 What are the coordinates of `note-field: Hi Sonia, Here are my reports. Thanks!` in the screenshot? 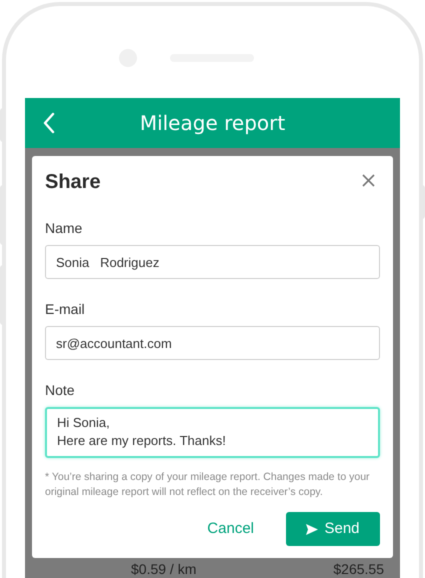 It's located at (212, 432).